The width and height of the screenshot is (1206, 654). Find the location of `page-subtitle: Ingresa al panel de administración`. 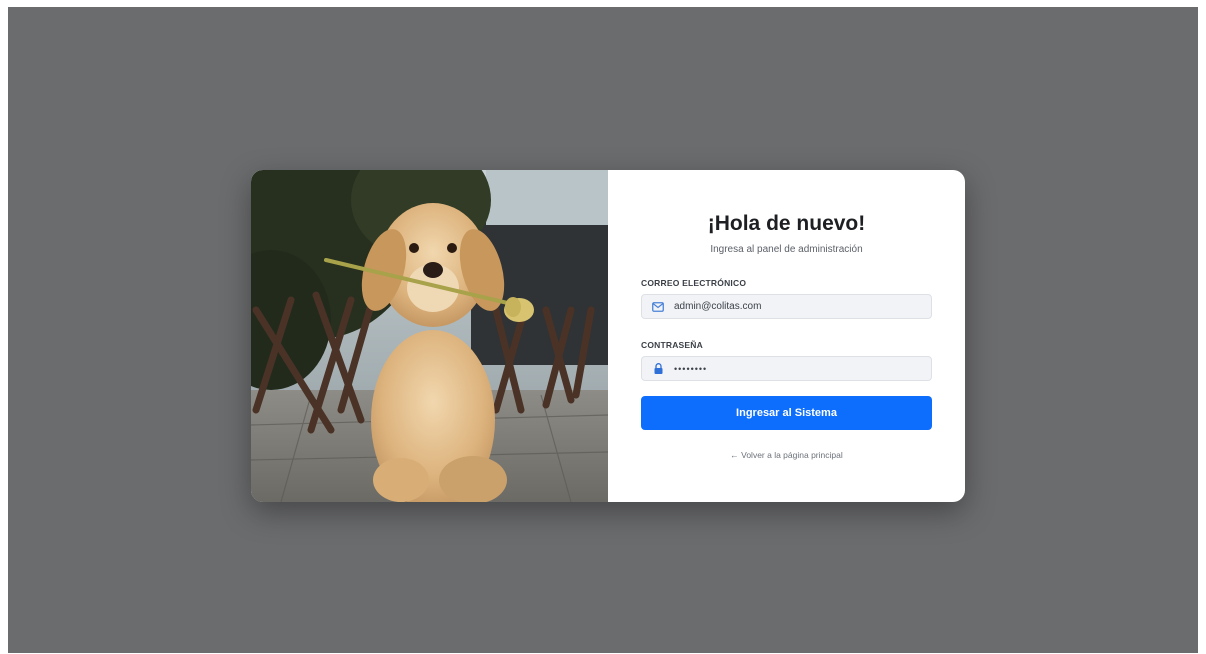

page-subtitle: Ingresa al panel de administración is located at coordinates (786, 249).